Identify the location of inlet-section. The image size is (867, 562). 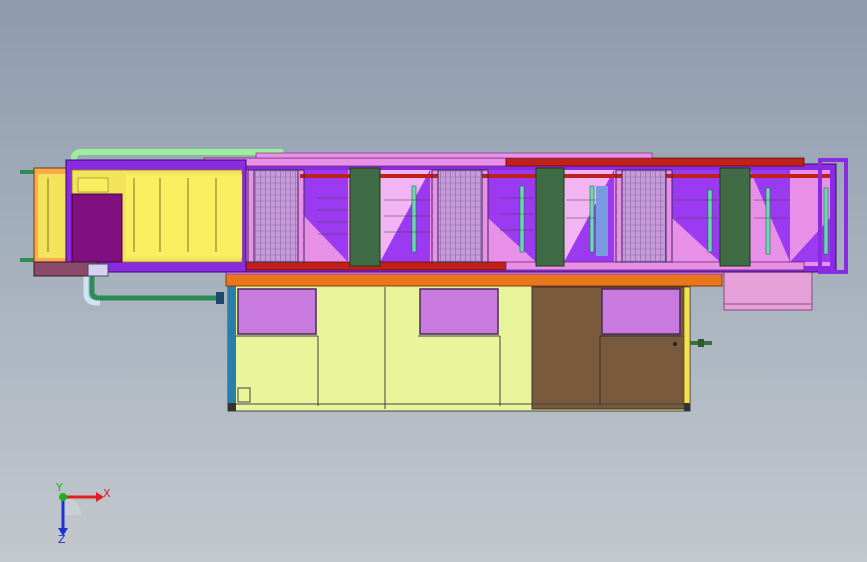
(133, 218).